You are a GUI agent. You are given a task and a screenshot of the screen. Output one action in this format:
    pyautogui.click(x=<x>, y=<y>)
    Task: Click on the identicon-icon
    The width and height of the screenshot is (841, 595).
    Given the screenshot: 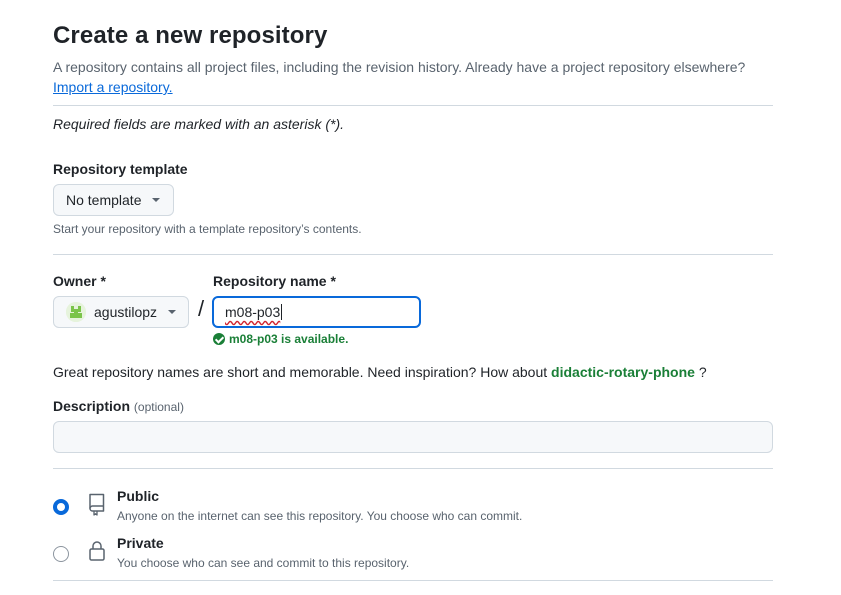 What is the action you would take?
    pyautogui.click(x=76, y=312)
    